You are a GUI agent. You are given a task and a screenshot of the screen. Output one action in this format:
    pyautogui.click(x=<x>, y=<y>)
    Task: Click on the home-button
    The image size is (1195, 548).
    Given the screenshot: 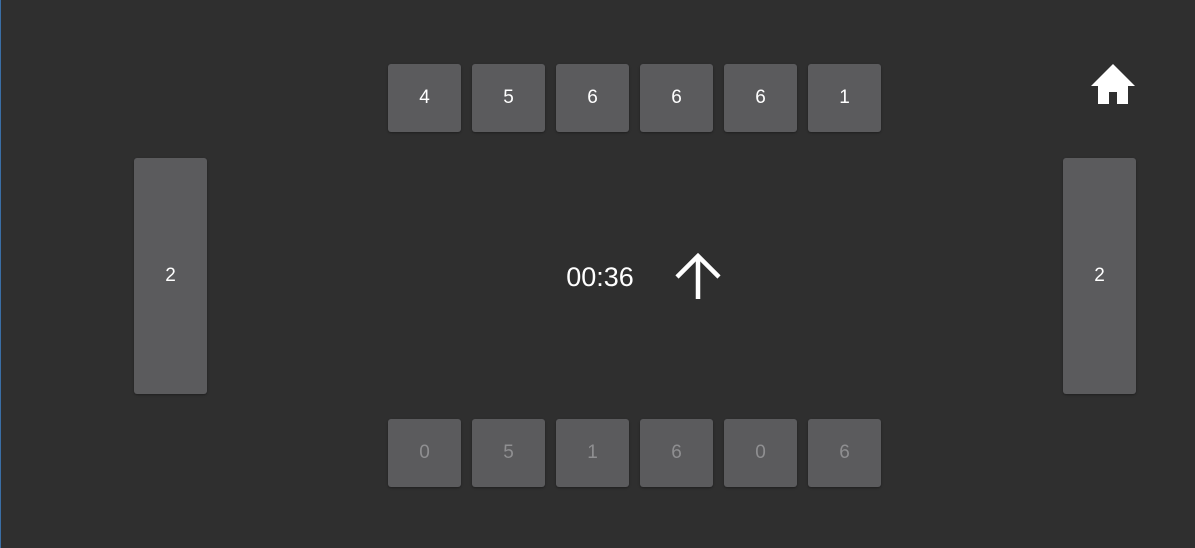 What is the action you would take?
    pyautogui.click(x=1113, y=84)
    